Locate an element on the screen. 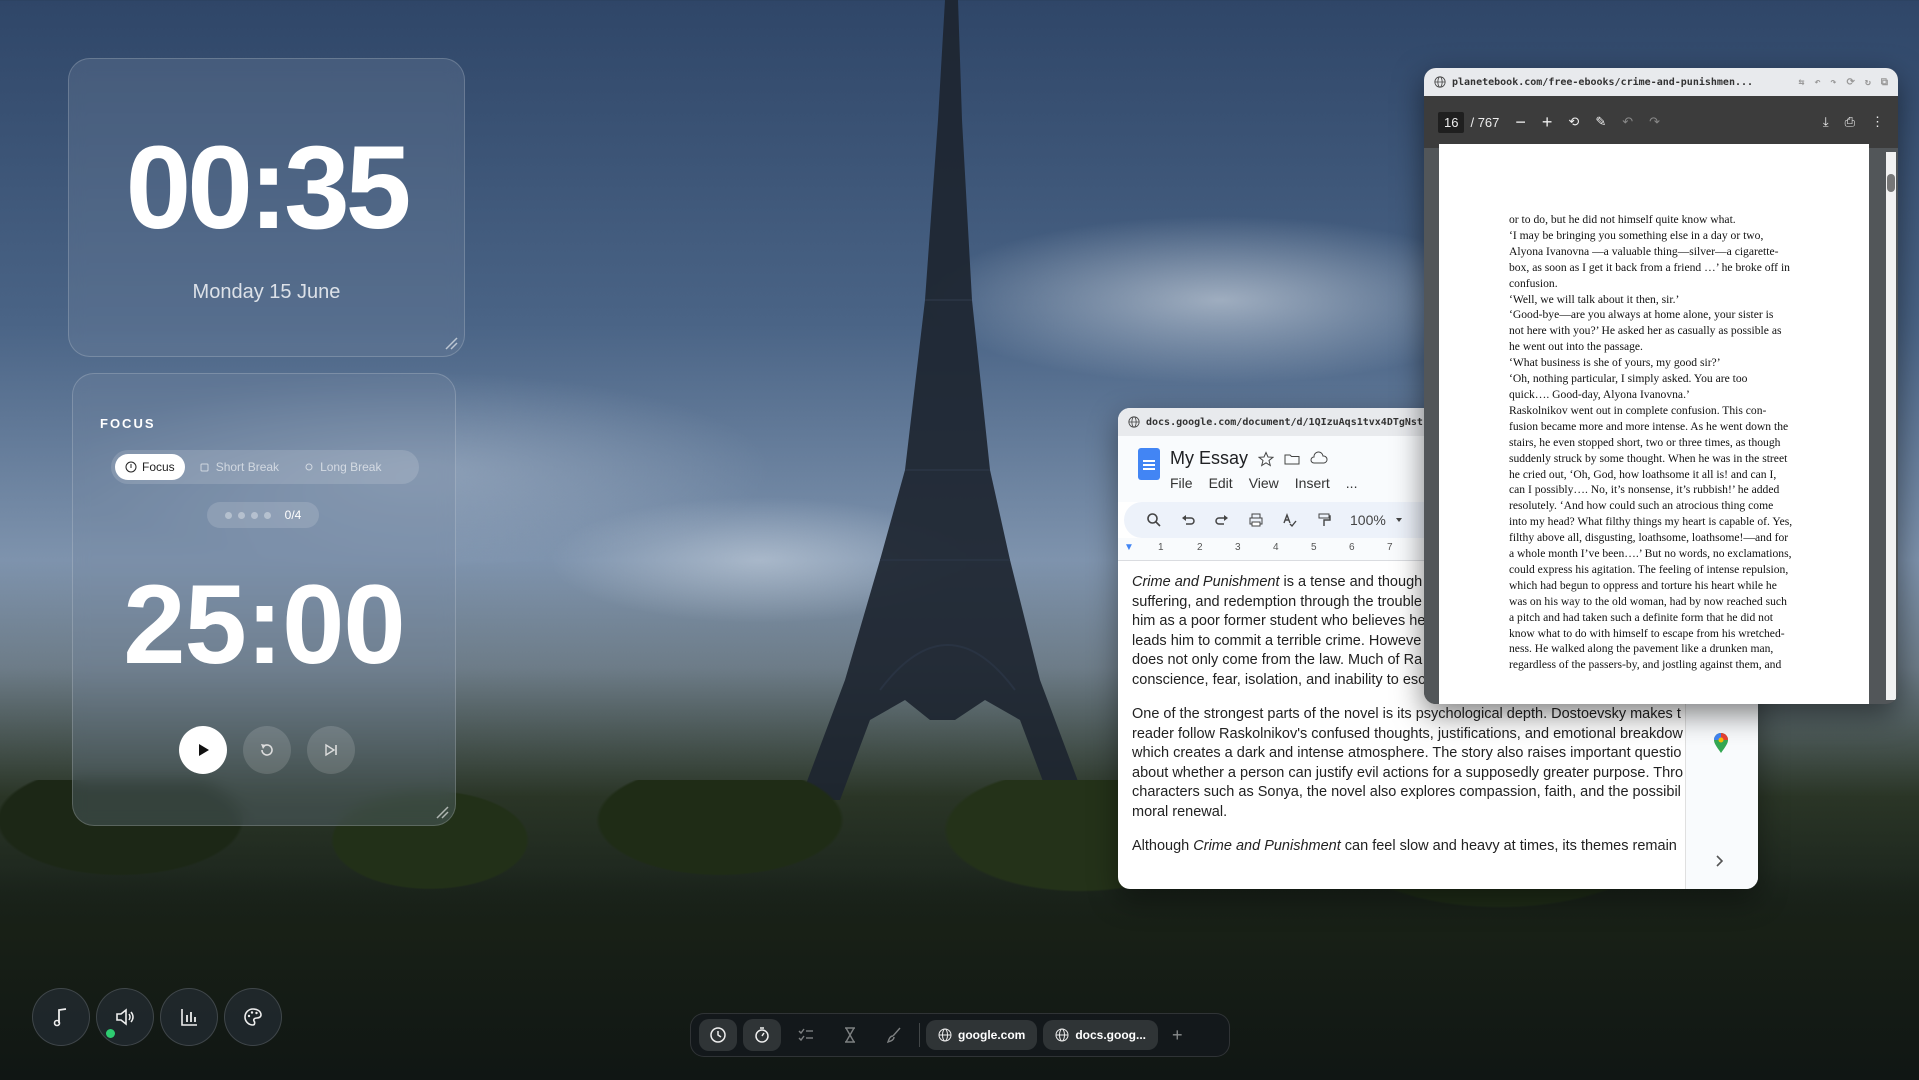 This screenshot has width=1919, height=1080. fit-page-icon: ⟲ is located at coordinates (1573, 122).